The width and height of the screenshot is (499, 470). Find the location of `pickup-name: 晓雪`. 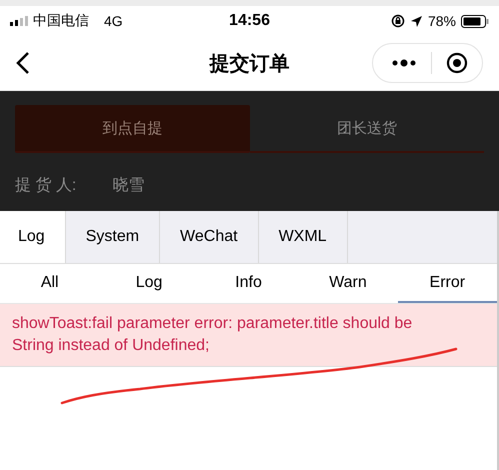

pickup-name: 晓雪 is located at coordinates (128, 186).